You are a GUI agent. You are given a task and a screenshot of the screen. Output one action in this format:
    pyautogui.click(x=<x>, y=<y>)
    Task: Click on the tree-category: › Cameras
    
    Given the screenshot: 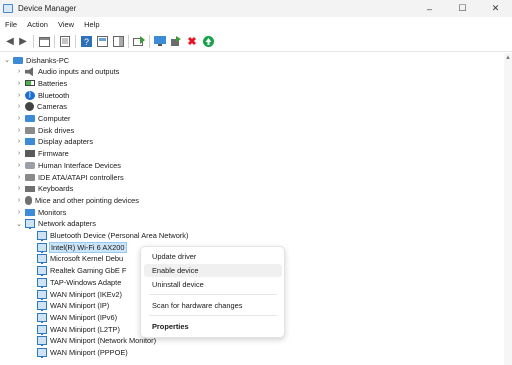 What is the action you would take?
    pyautogui.click(x=41, y=107)
    